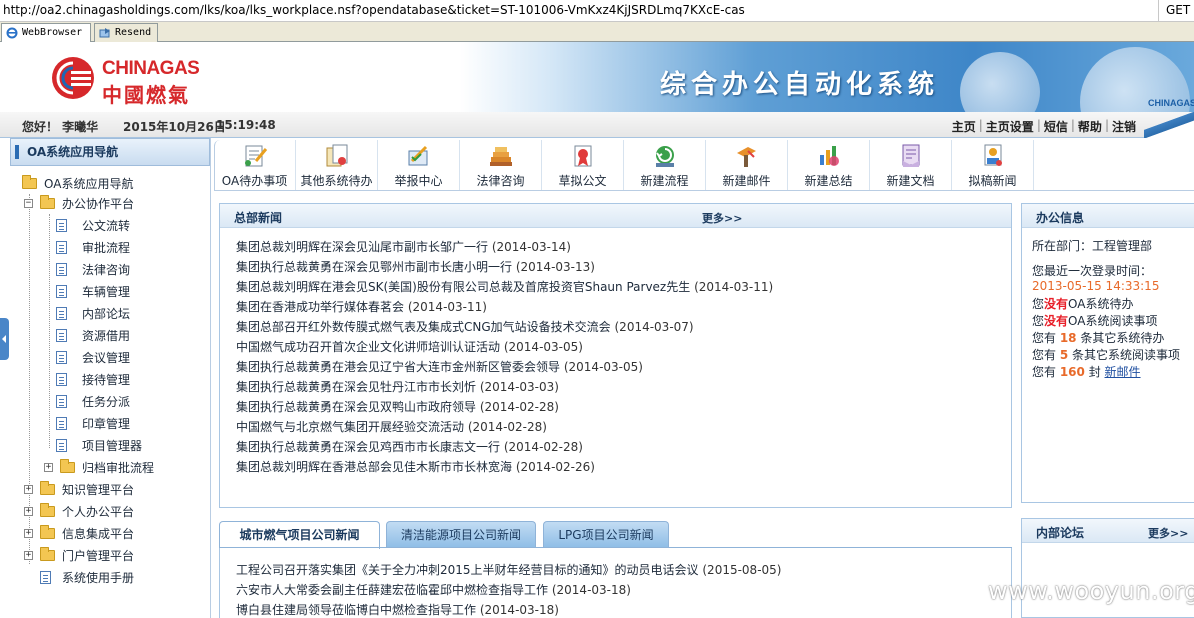 The height and width of the screenshot is (618, 1194). I want to click on news-date: (2014-03-13), so click(555, 267).